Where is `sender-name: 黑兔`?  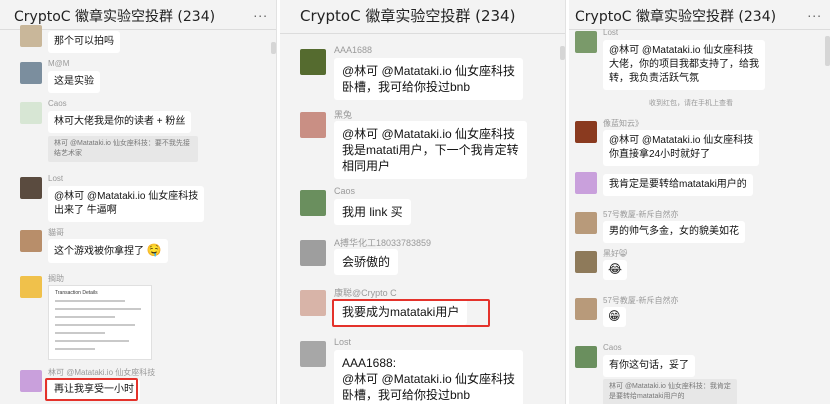 sender-name: 黑兔 is located at coordinates (343, 115).